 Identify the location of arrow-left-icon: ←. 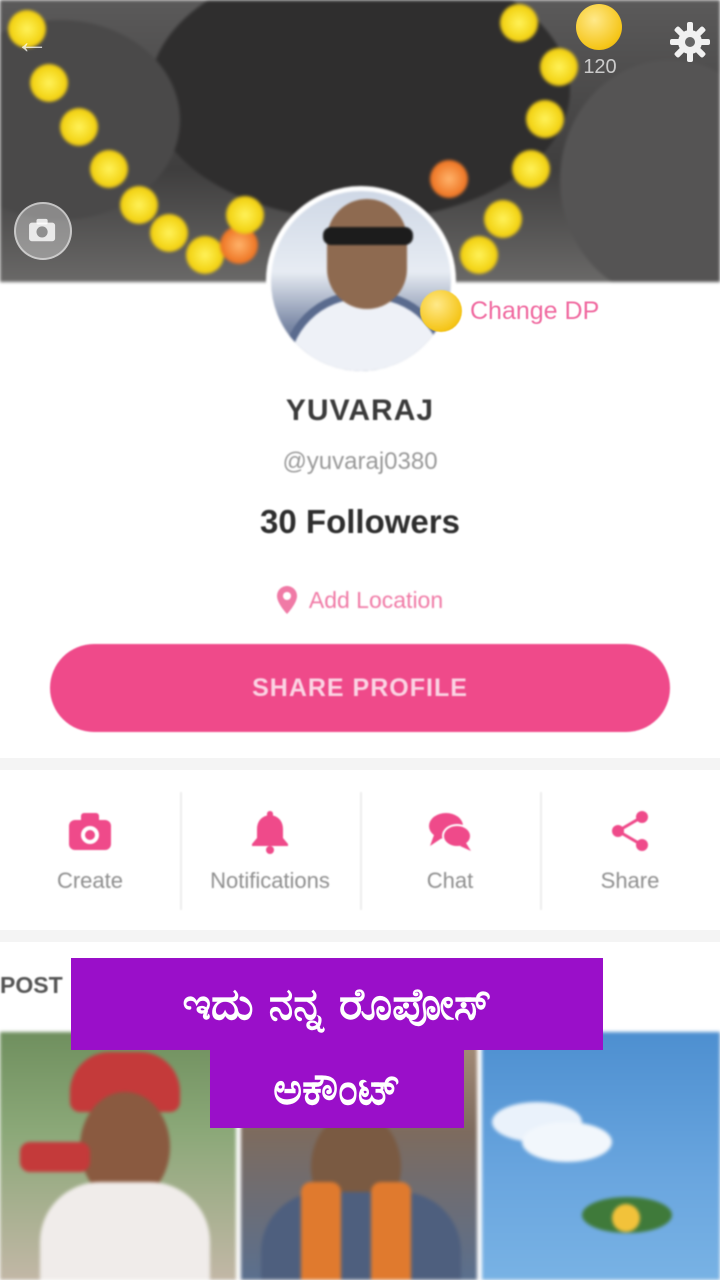
(32, 42).